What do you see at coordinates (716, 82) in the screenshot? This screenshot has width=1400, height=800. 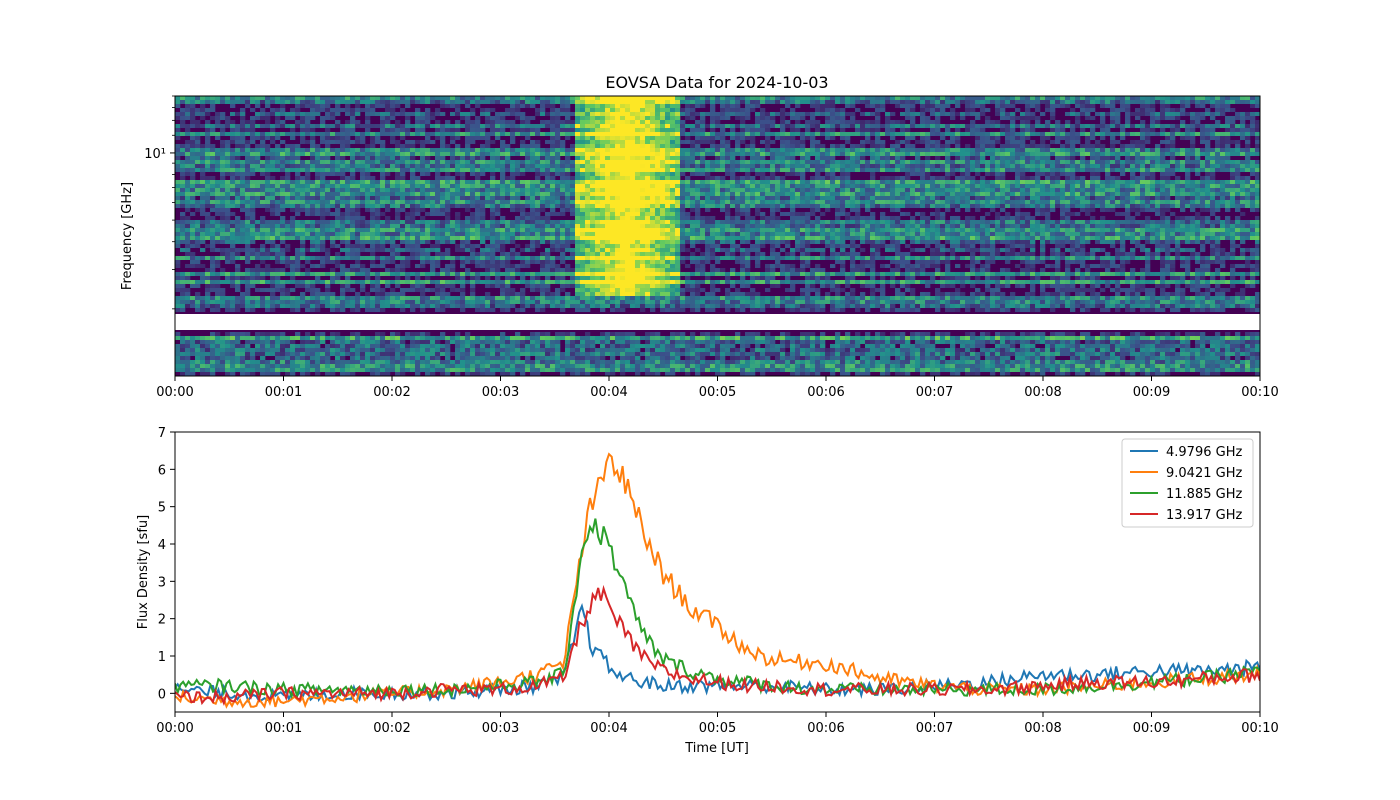 I see `chart-title: EOVSA Data for 2024-10-03` at bounding box center [716, 82].